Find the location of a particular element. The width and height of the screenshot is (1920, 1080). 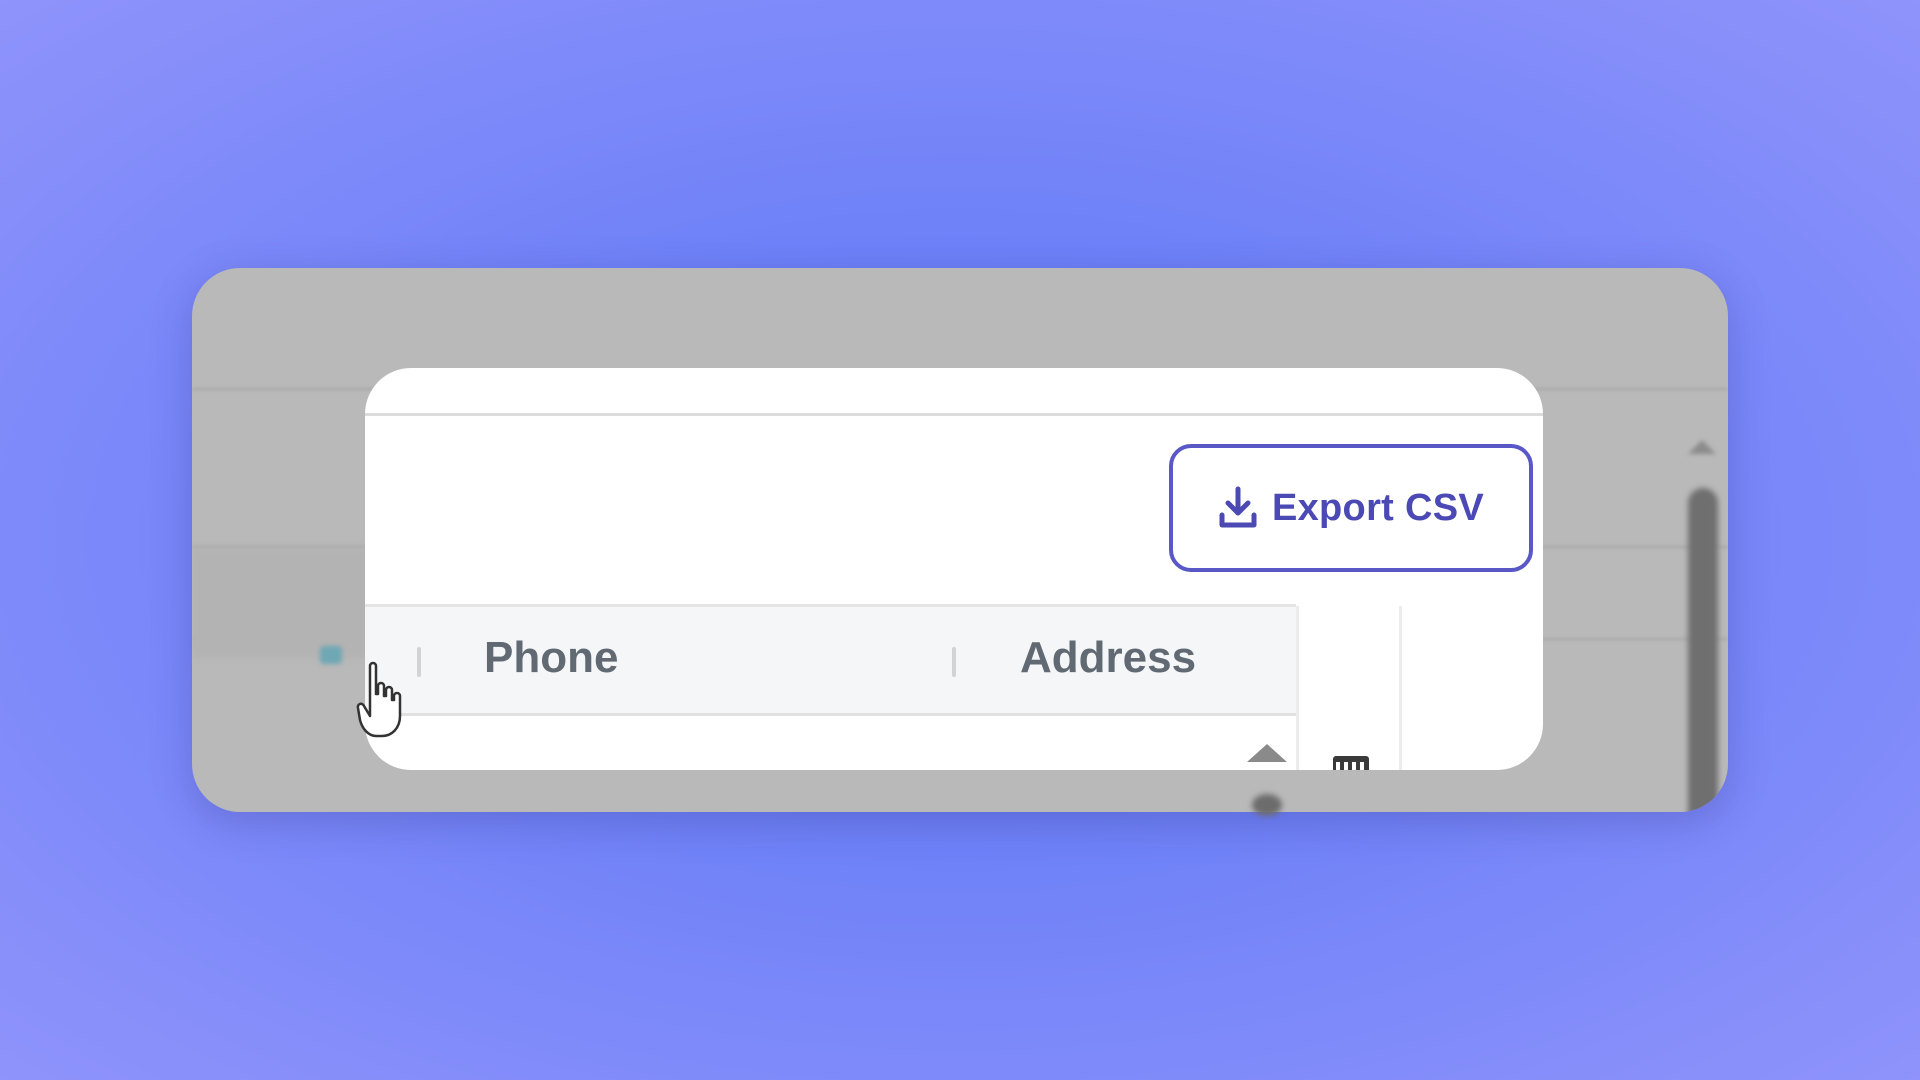

export-csv-button: Export CSV is located at coordinates (1351, 508).